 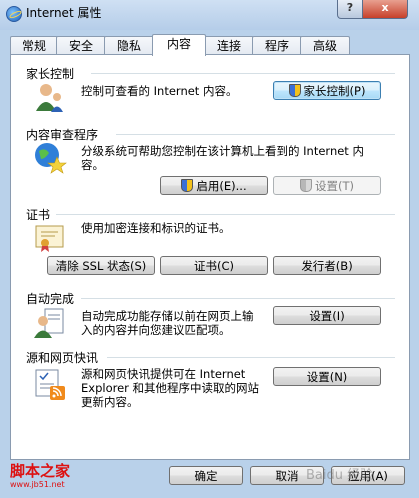 I want to click on watermark-jb51: 脚本之家, so click(x=40, y=471).